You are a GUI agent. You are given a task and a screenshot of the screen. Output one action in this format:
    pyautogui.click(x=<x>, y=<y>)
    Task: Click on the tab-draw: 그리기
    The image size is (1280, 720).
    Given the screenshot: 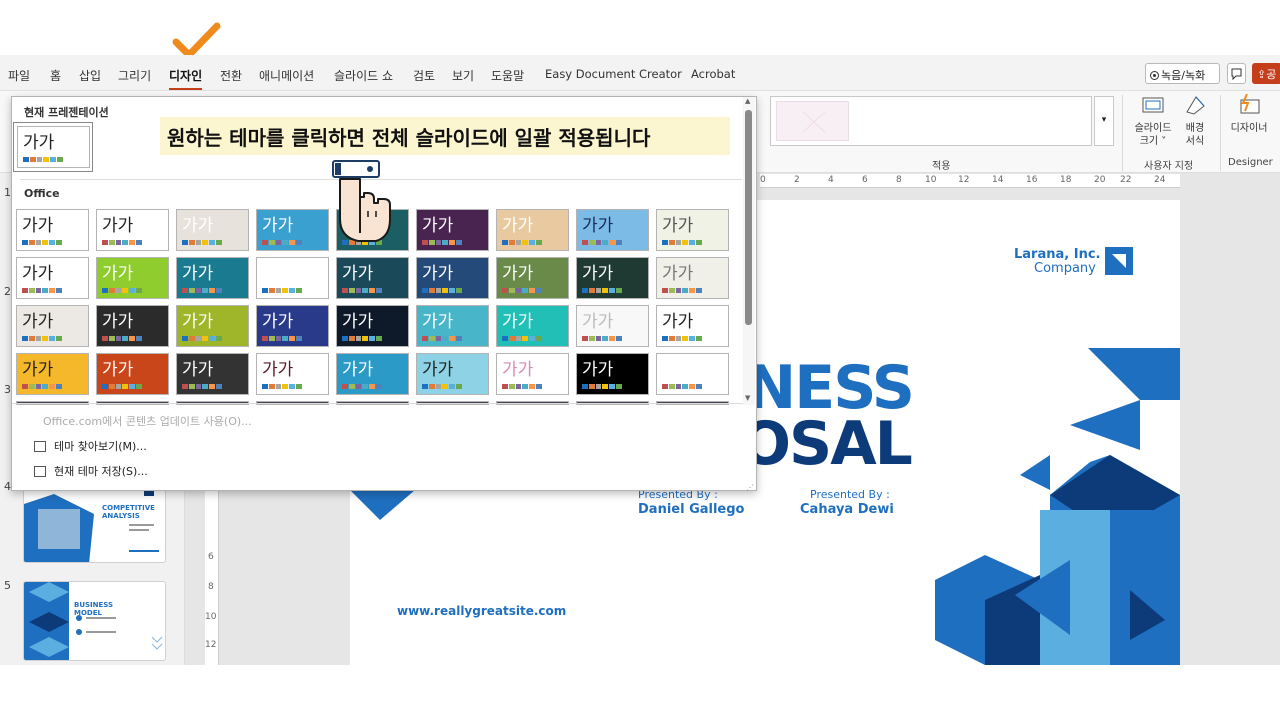 What is the action you would take?
    pyautogui.click(x=134, y=75)
    